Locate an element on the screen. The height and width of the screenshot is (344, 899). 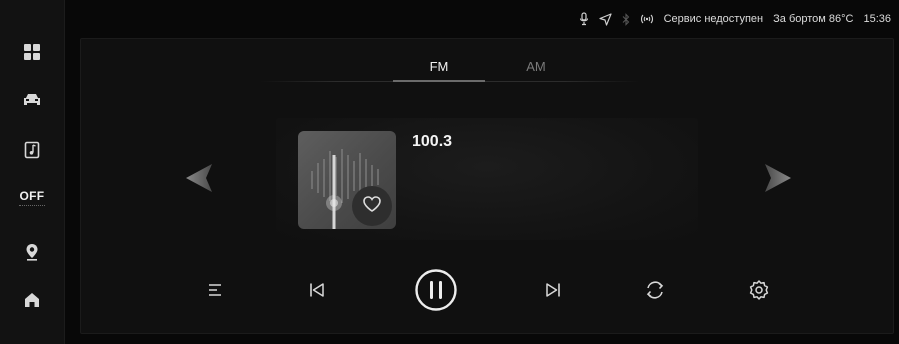
heart-icon is located at coordinates (372, 206).